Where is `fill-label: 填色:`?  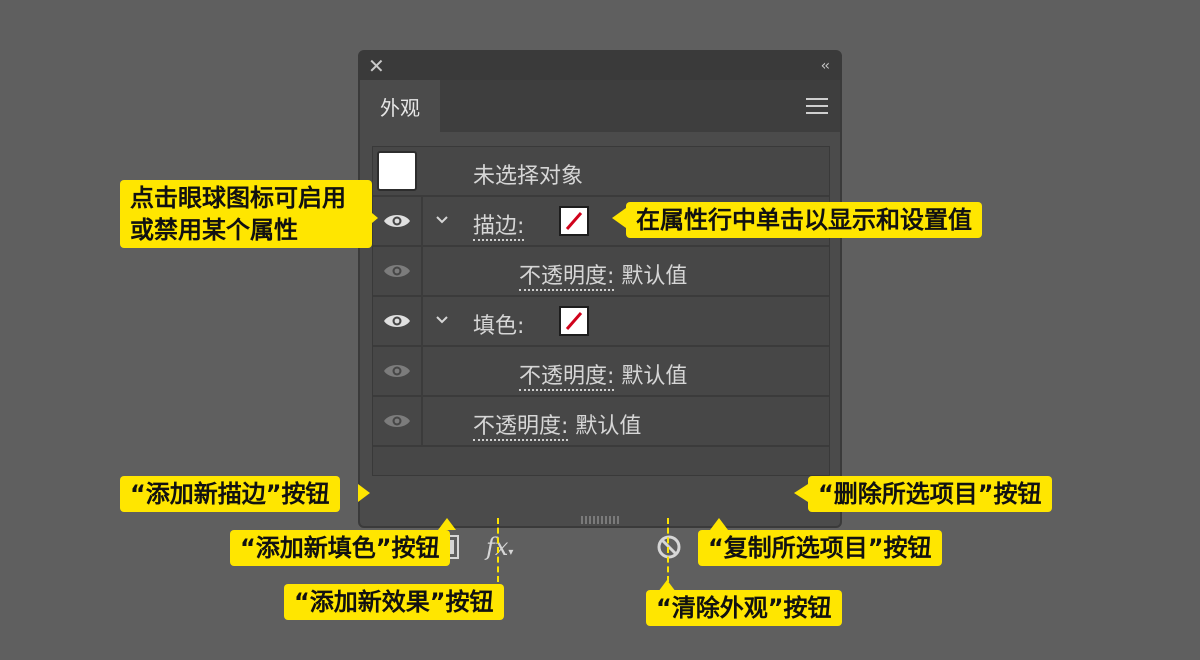 fill-label: 填色: is located at coordinates (498, 324).